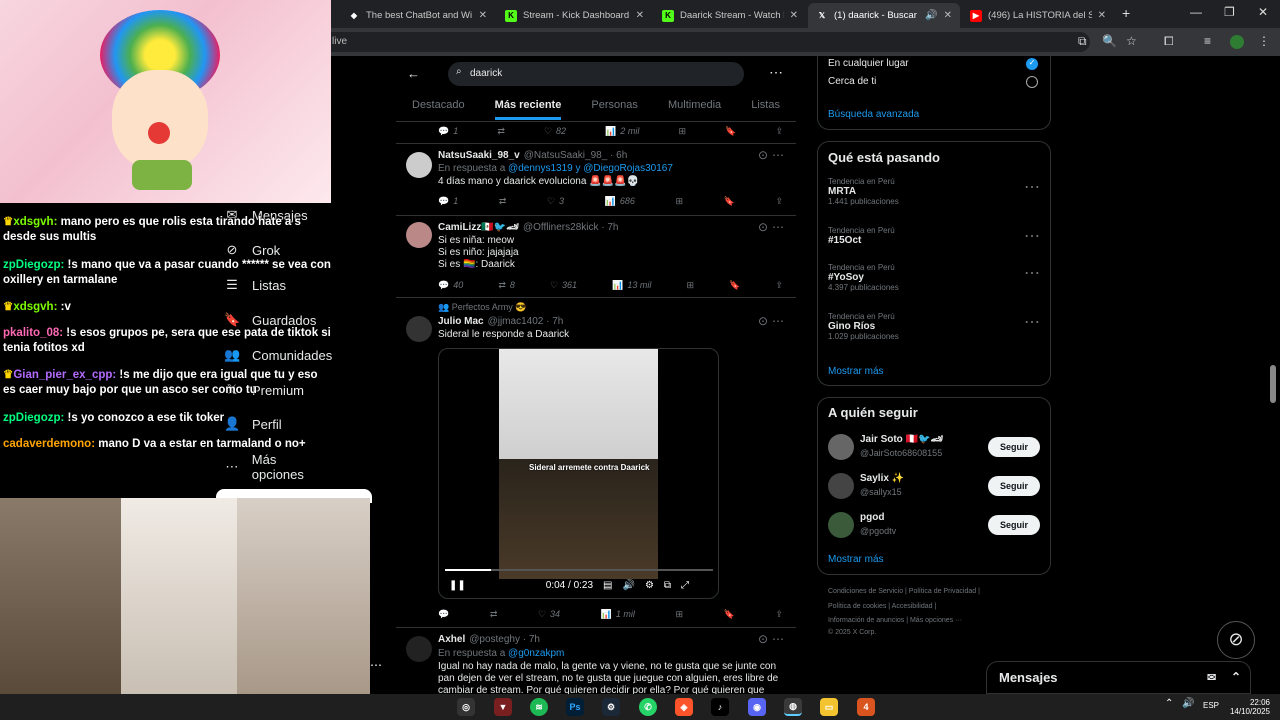 This screenshot has width=1280, height=720. Describe the element at coordinates (614, 108) in the screenshot. I see `tab-personas: Personas` at that location.